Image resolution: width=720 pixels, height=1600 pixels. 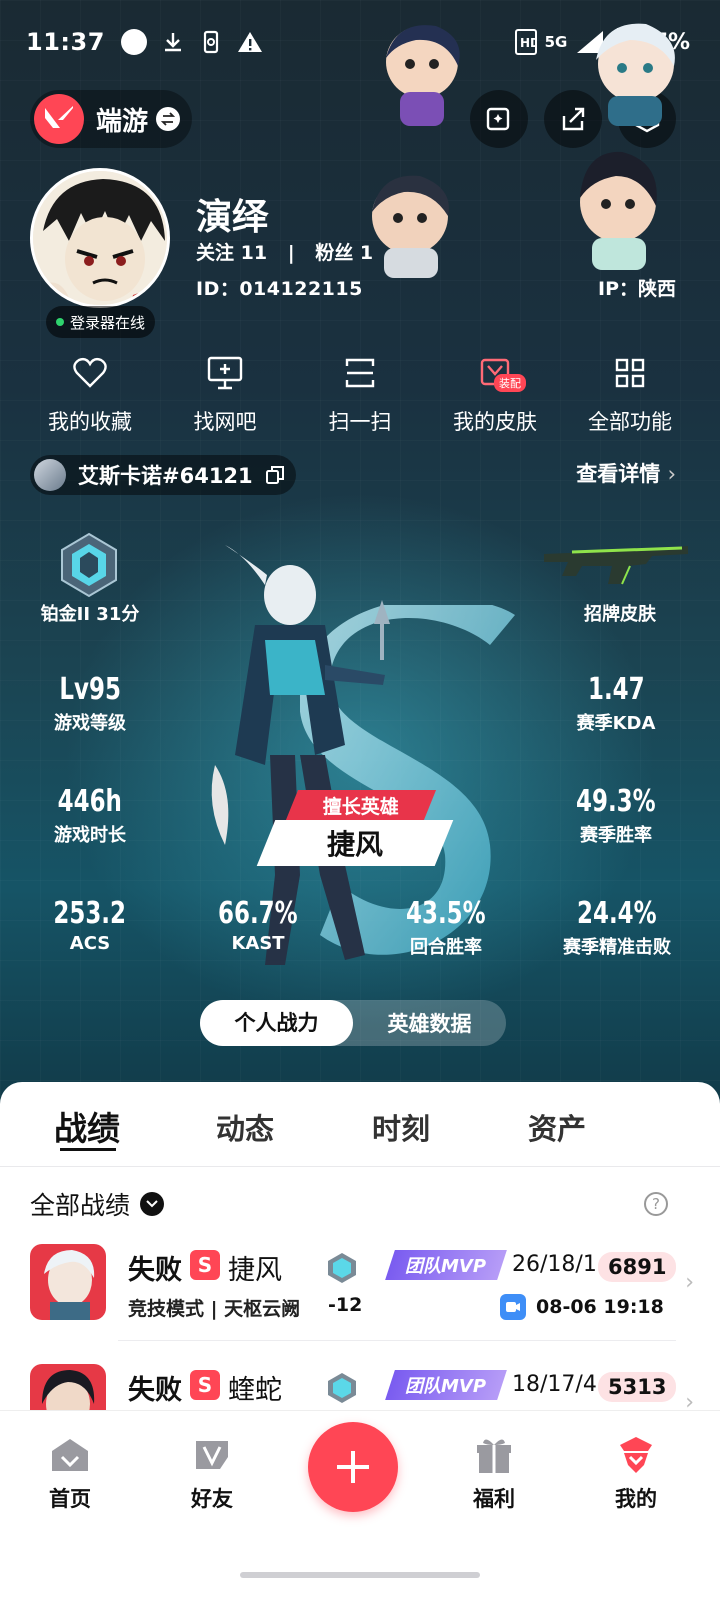 What do you see at coordinates (502, 373) in the screenshot?
I see `skin-icon: 装配` at bounding box center [502, 373].